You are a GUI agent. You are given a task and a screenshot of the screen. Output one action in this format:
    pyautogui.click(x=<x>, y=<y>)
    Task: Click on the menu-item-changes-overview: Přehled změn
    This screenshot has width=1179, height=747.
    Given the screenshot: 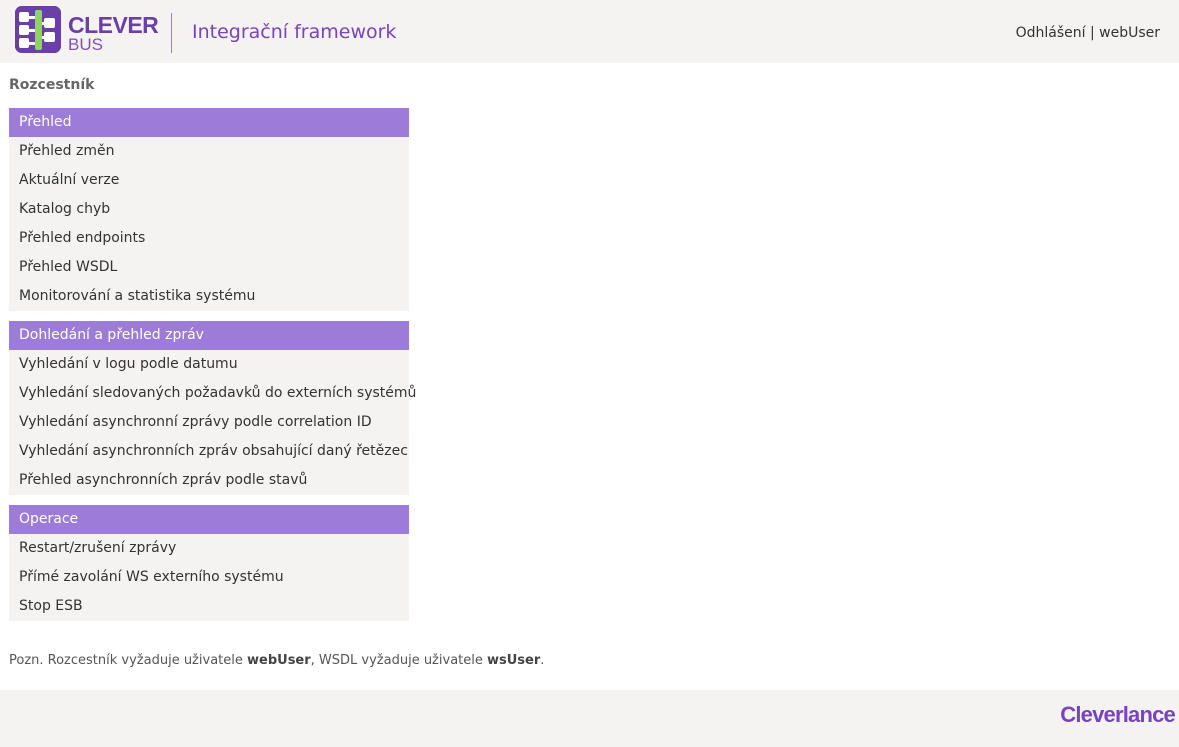 What is the action you would take?
    pyautogui.click(x=209, y=151)
    